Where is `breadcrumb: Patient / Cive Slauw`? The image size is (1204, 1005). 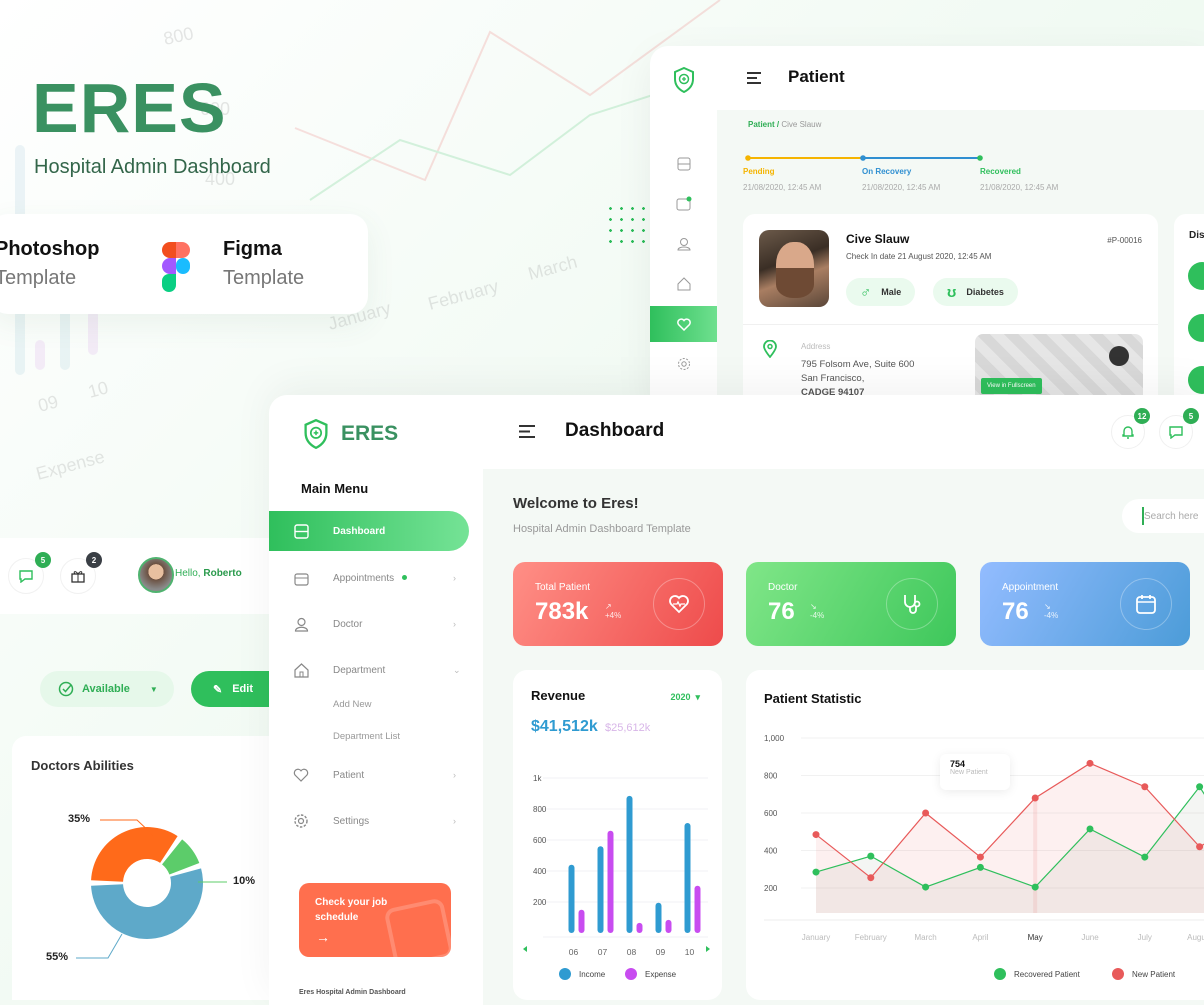 breadcrumb: Patient / Cive Slauw is located at coordinates (784, 124).